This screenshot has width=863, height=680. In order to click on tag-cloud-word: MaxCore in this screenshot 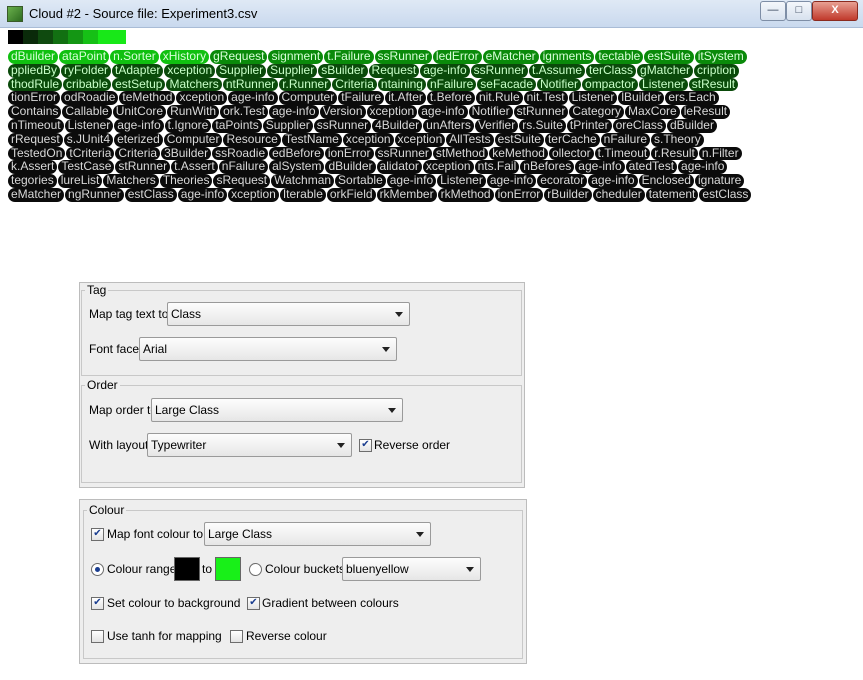, I will do `click(652, 111)`.